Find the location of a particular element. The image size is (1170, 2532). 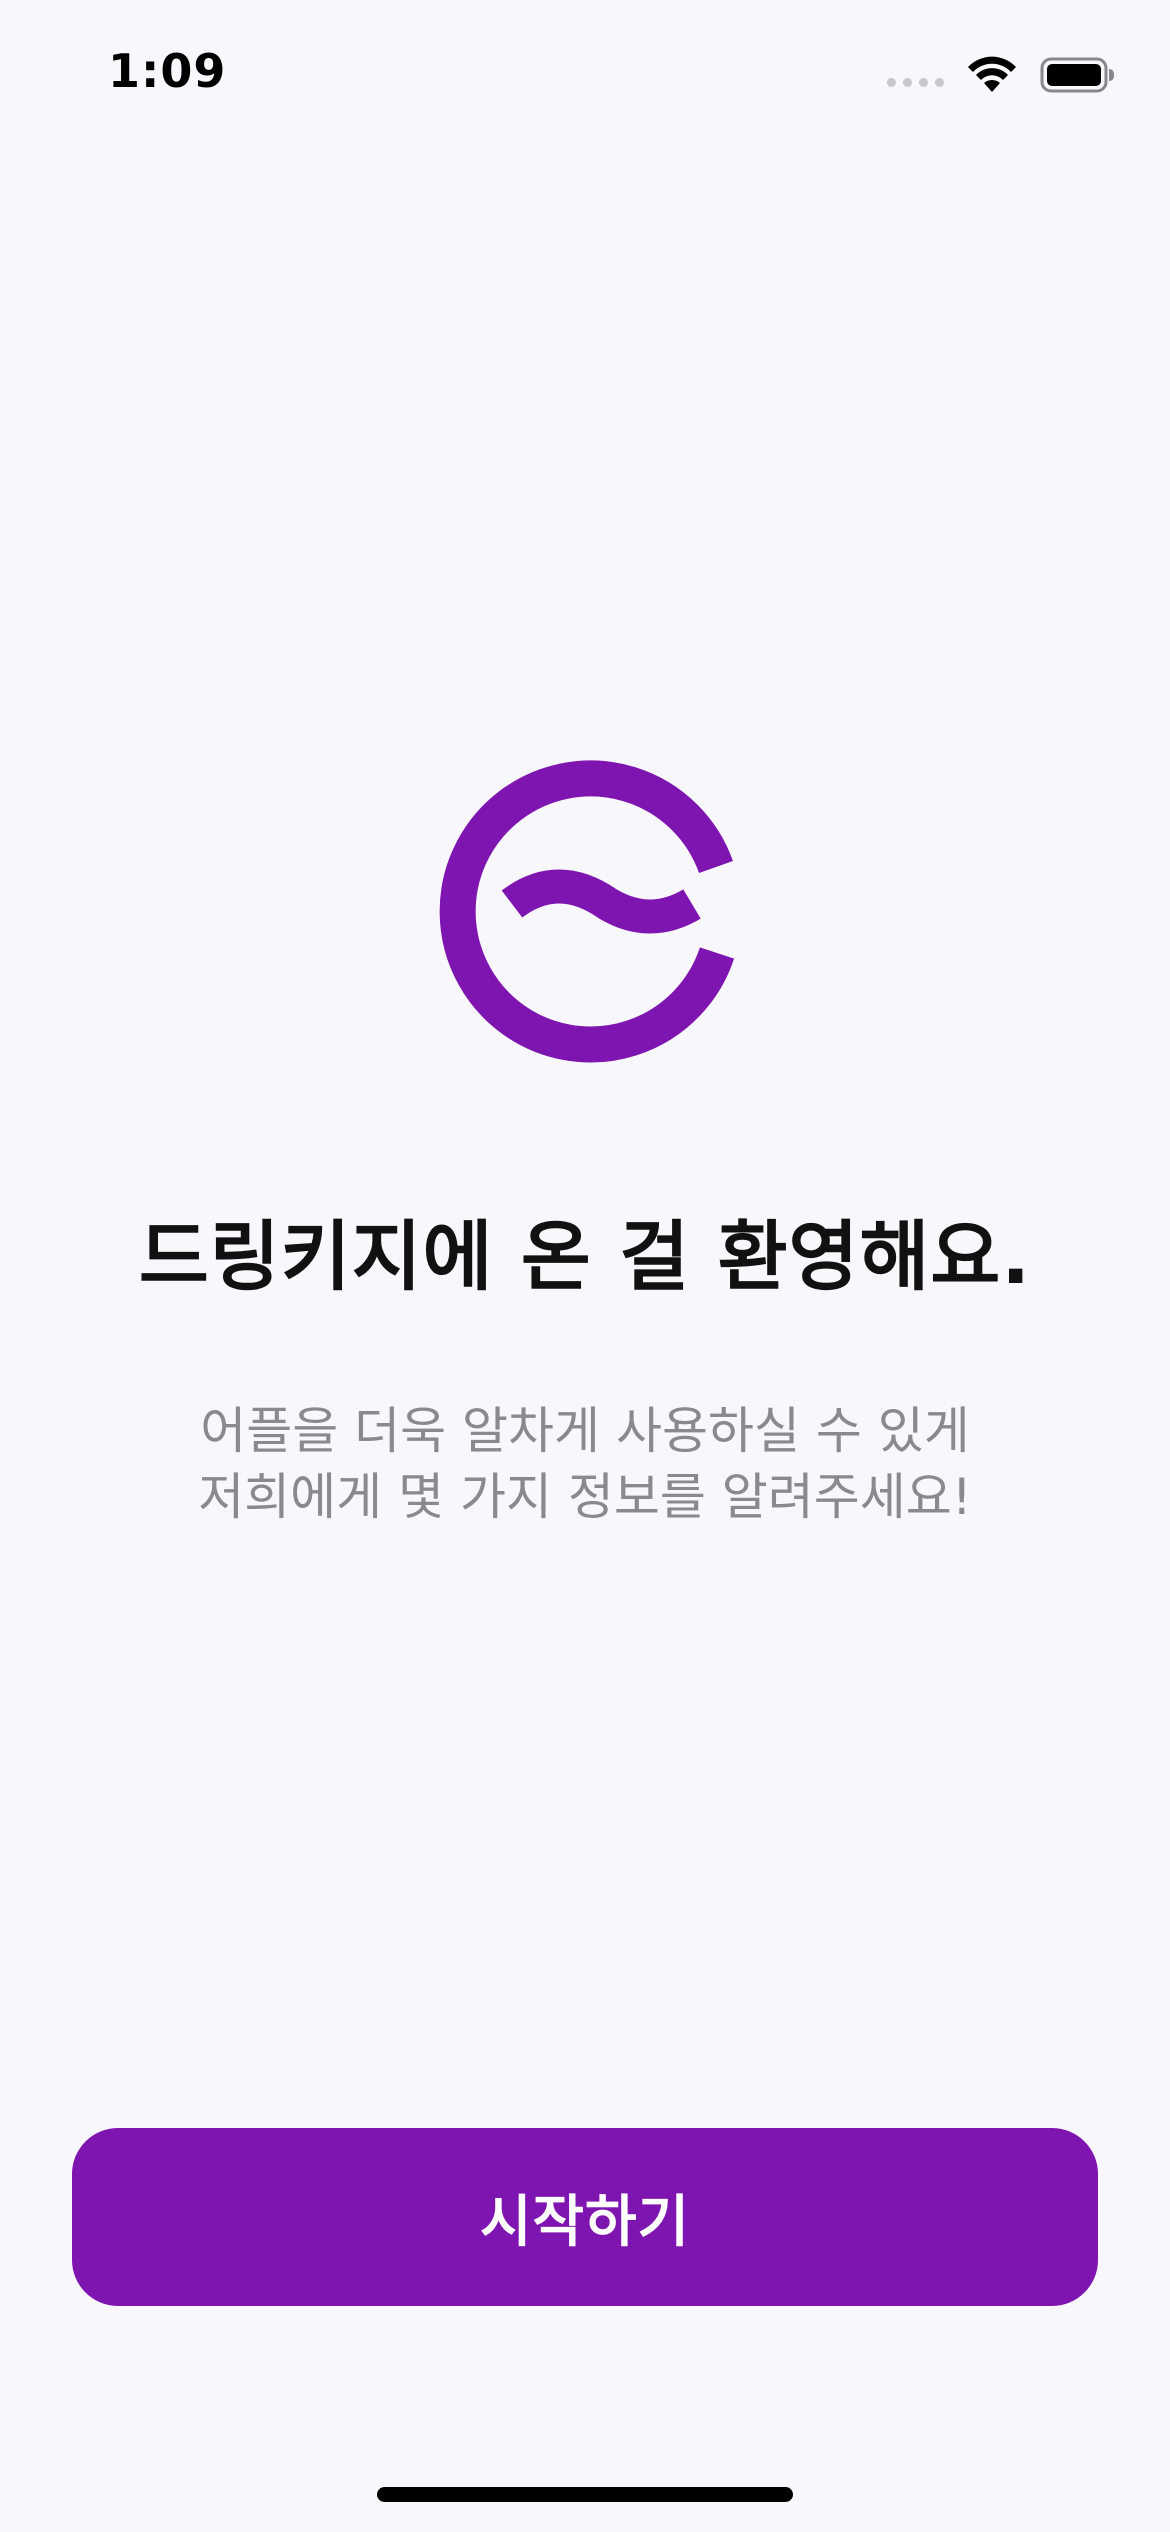

start-button-label: 시작하기 is located at coordinates (585, 2221).